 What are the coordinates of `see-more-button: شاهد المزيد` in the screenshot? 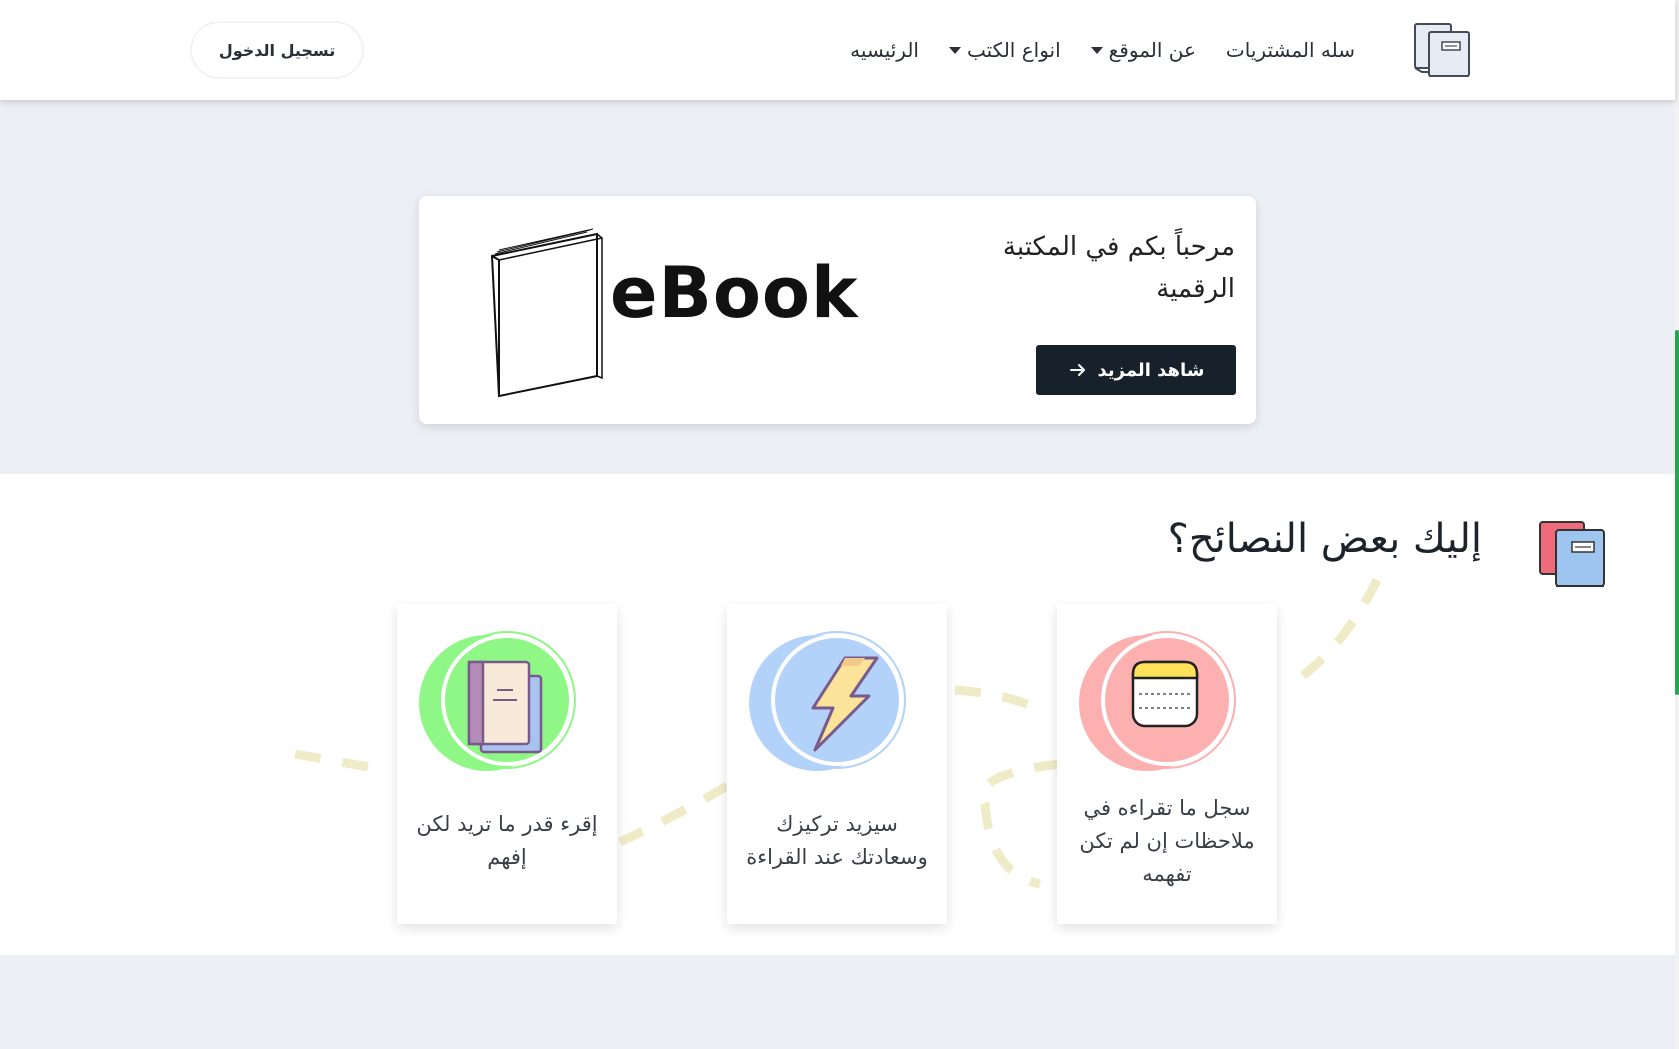 It's located at (1136, 370).